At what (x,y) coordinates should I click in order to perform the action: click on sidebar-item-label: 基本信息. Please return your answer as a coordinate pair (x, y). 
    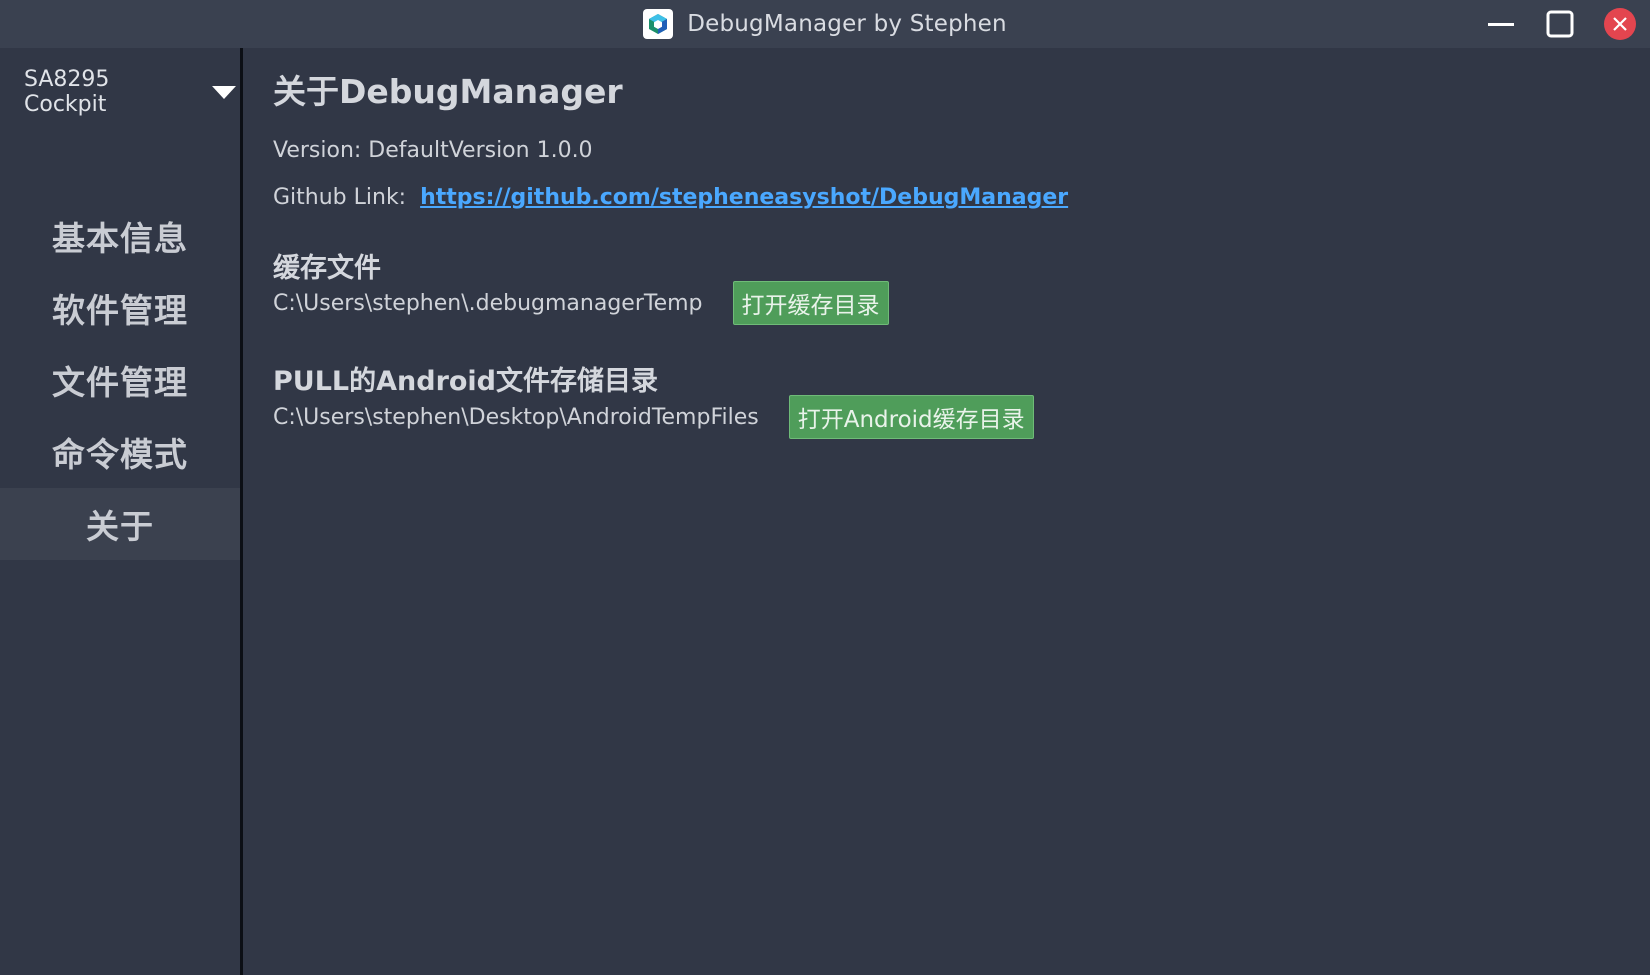
    Looking at the image, I should click on (120, 238).